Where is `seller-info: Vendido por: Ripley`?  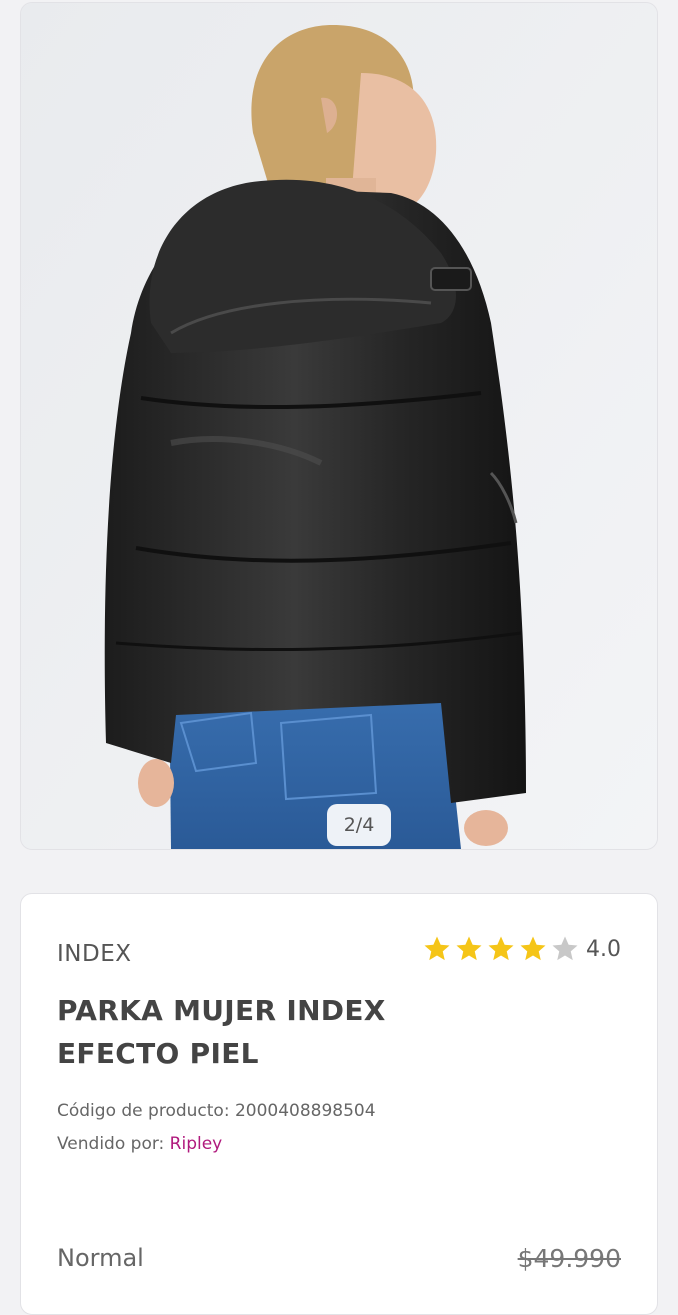
seller-info: Vendido por: Ripley is located at coordinates (139, 1144).